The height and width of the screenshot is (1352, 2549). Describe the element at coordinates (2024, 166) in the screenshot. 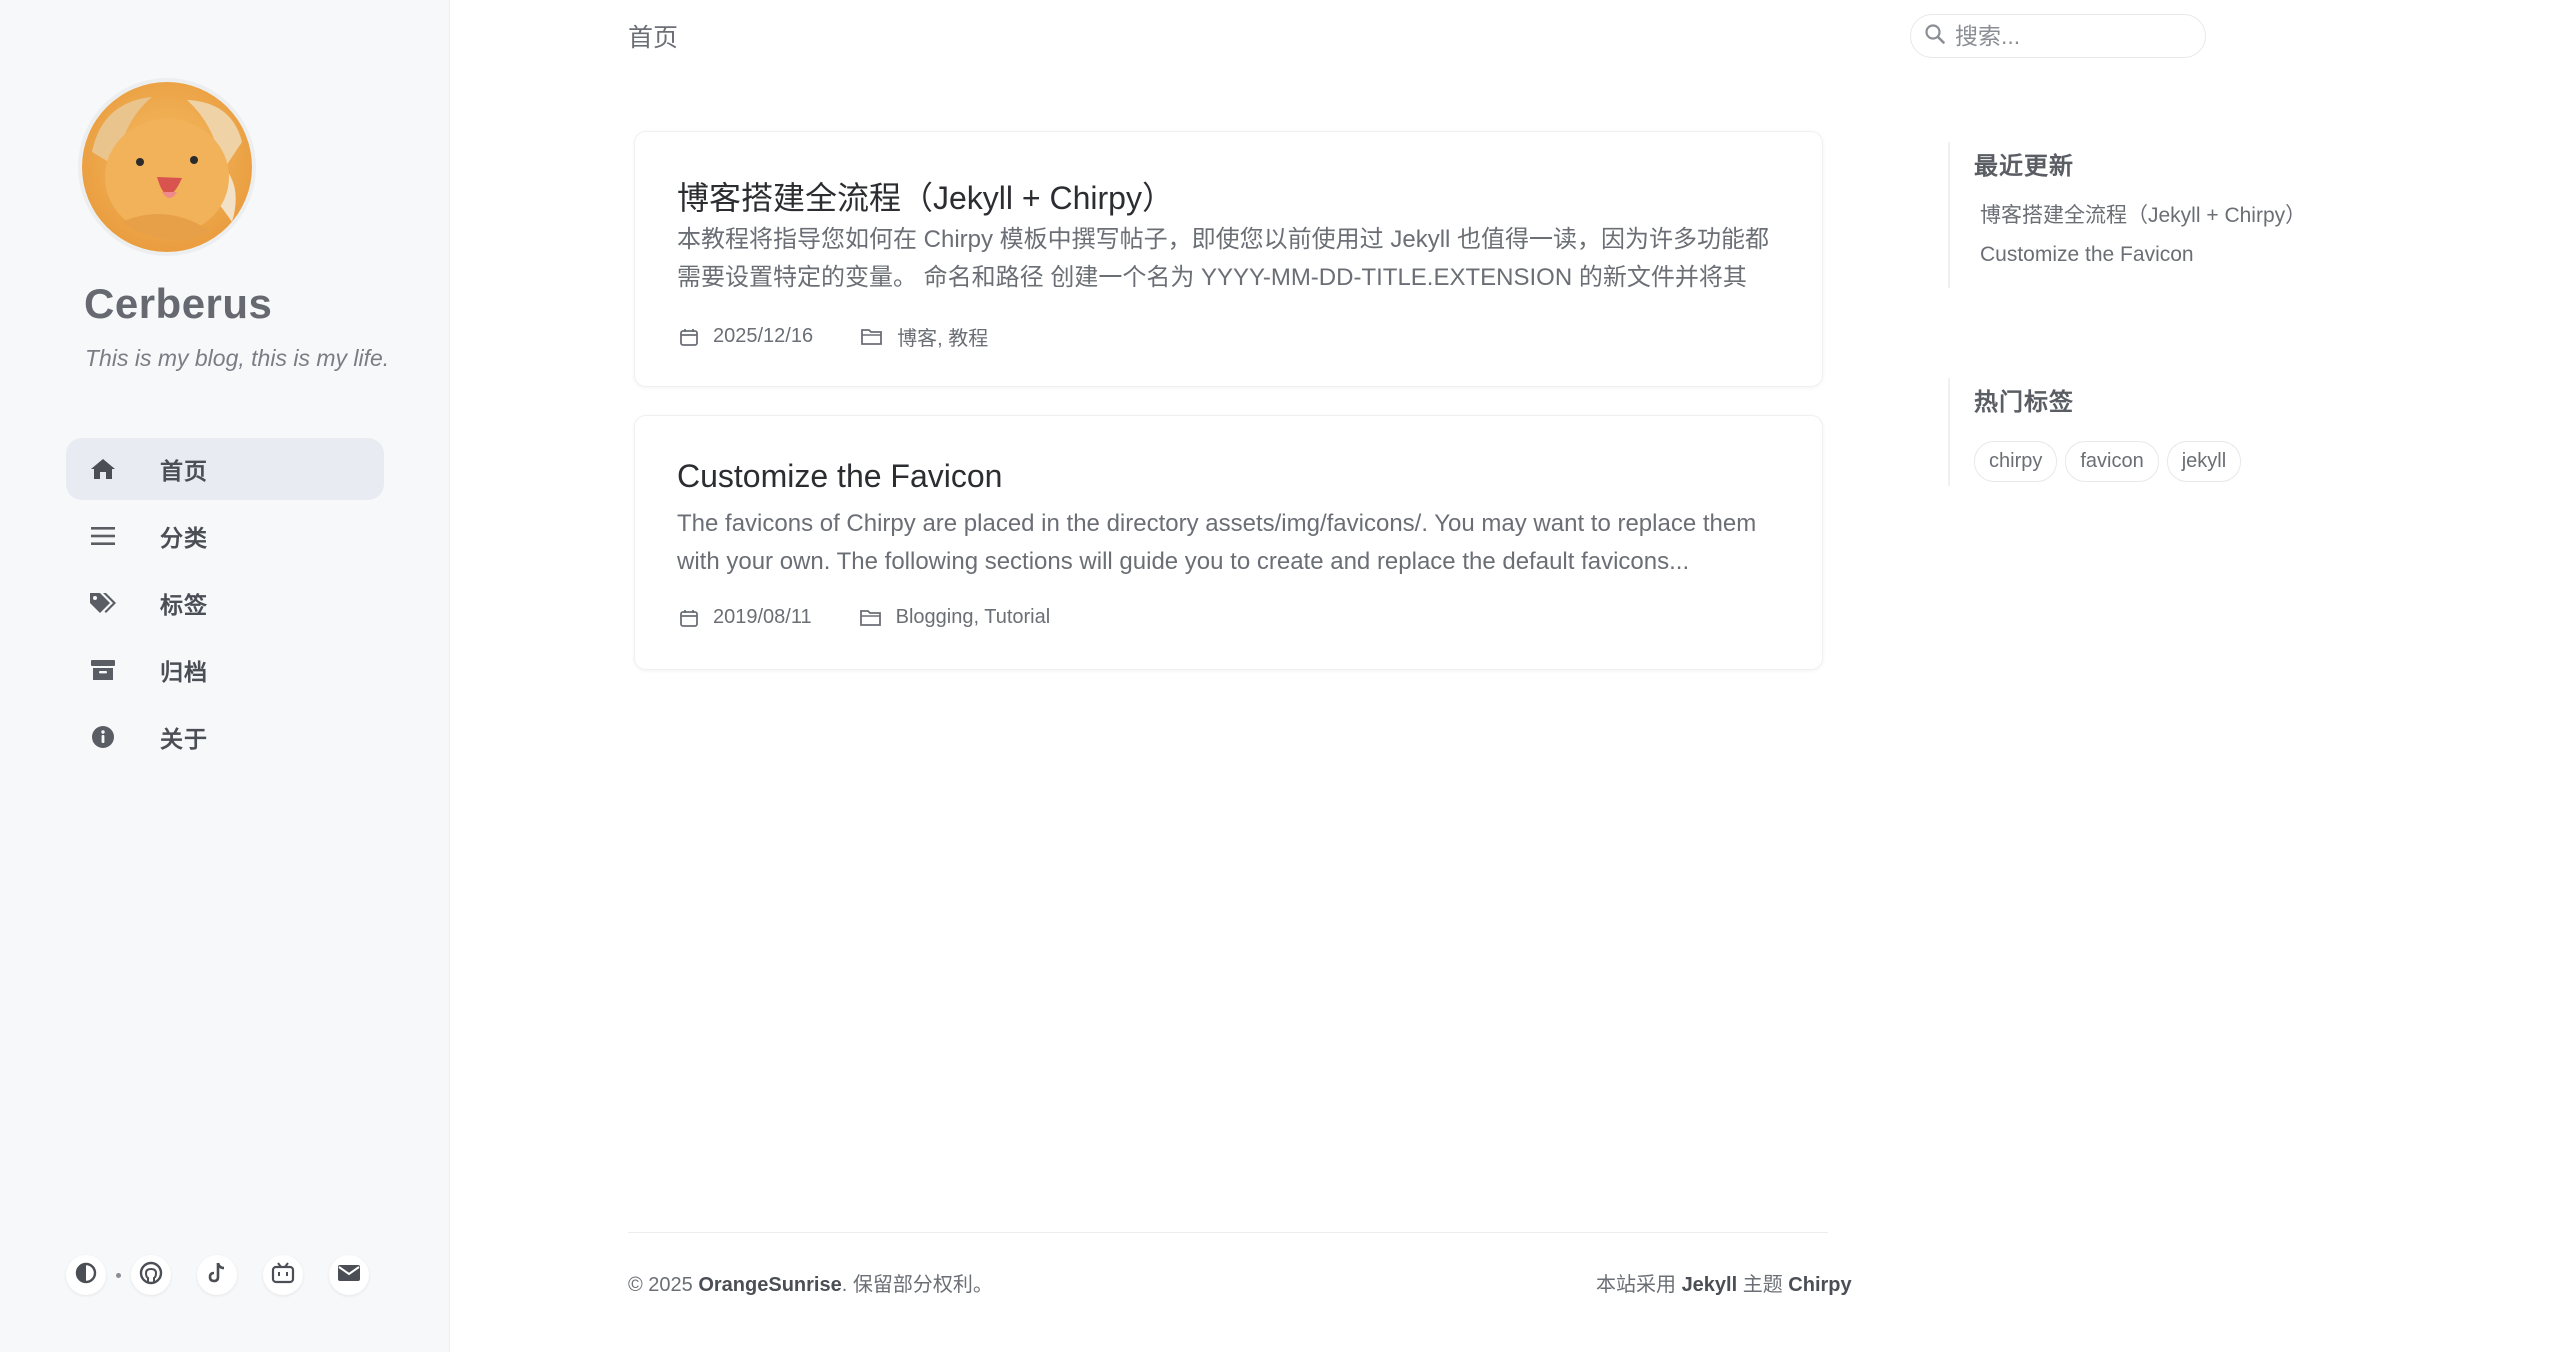

I see `recent-updates-heading: 最近更新` at that location.